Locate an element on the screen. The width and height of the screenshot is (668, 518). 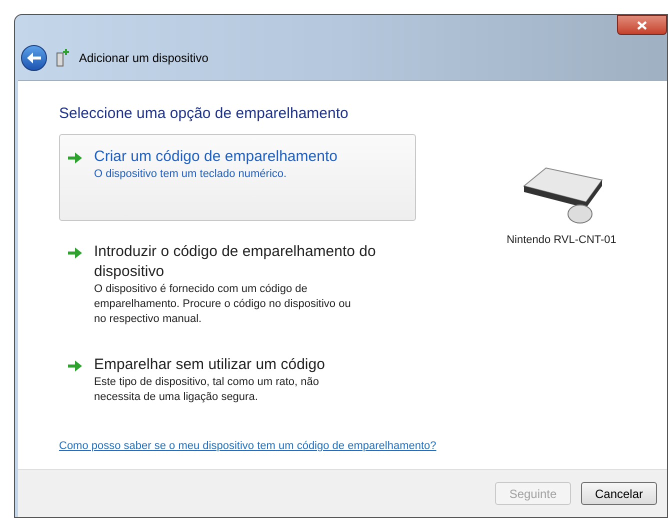
back-button is located at coordinates (34, 57).